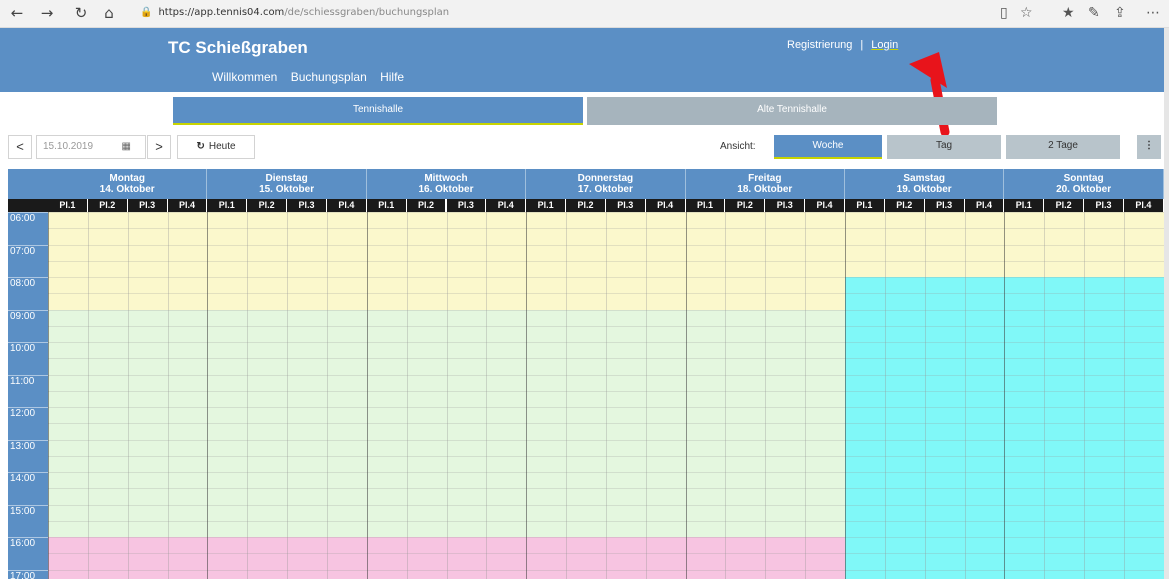 The height and width of the screenshot is (579, 1169). I want to click on more-icon: ⋯, so click(1153, 13).